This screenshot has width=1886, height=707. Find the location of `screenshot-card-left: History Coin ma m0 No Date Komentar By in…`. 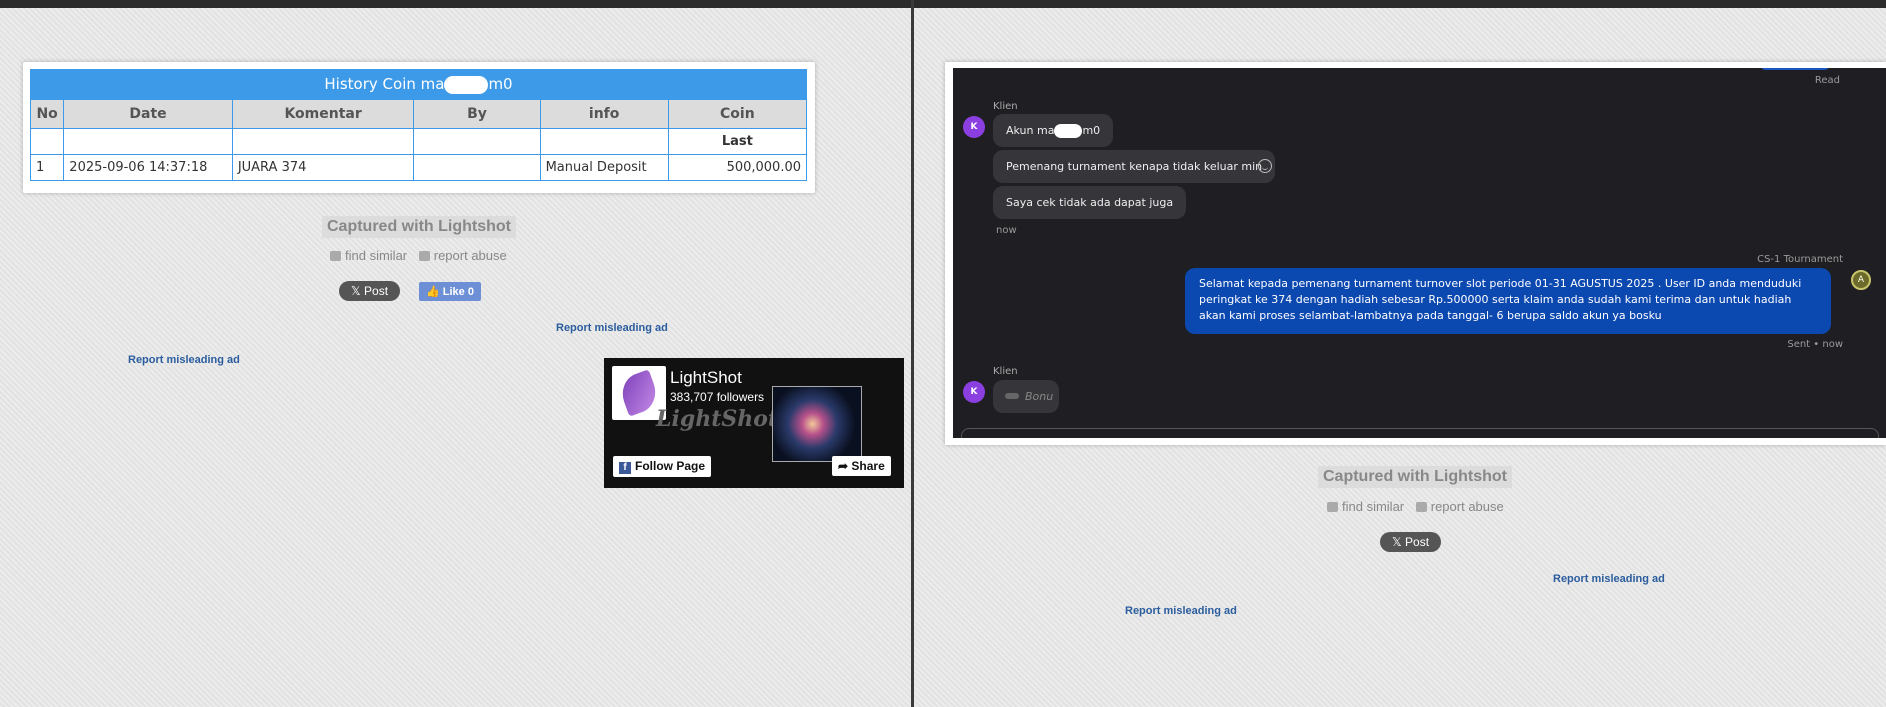

screenshot-card-left: History Coin ma m0 No Date Komentar By in… is located at coordinates (419, 127).